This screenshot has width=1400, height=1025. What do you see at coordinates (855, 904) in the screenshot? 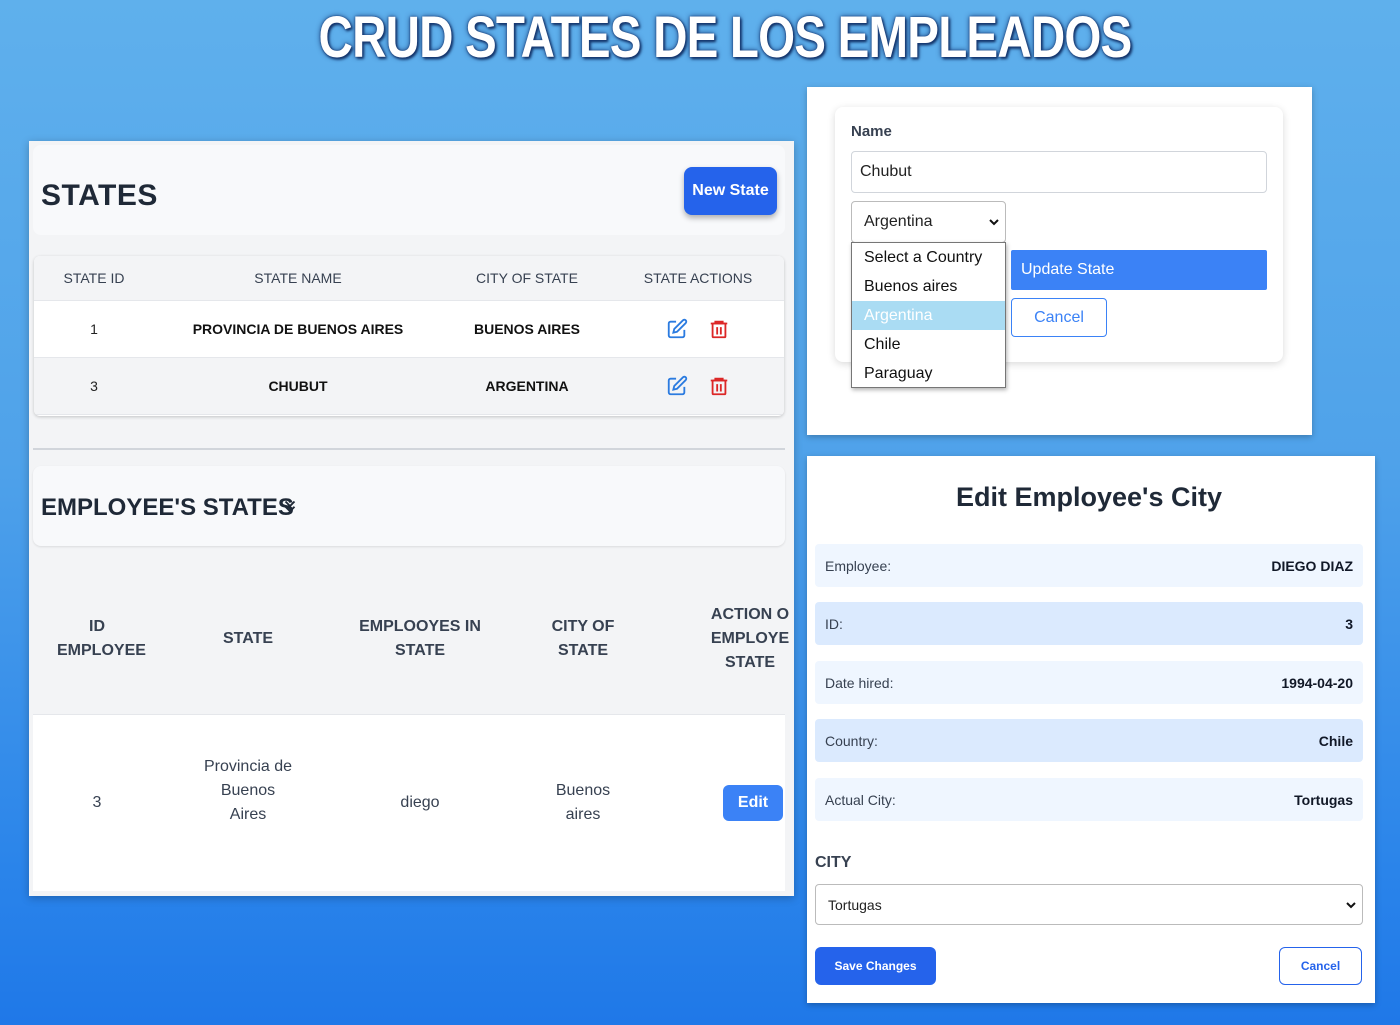
I see `city-select-value: Tortugas` at bounding box center [855, 904].